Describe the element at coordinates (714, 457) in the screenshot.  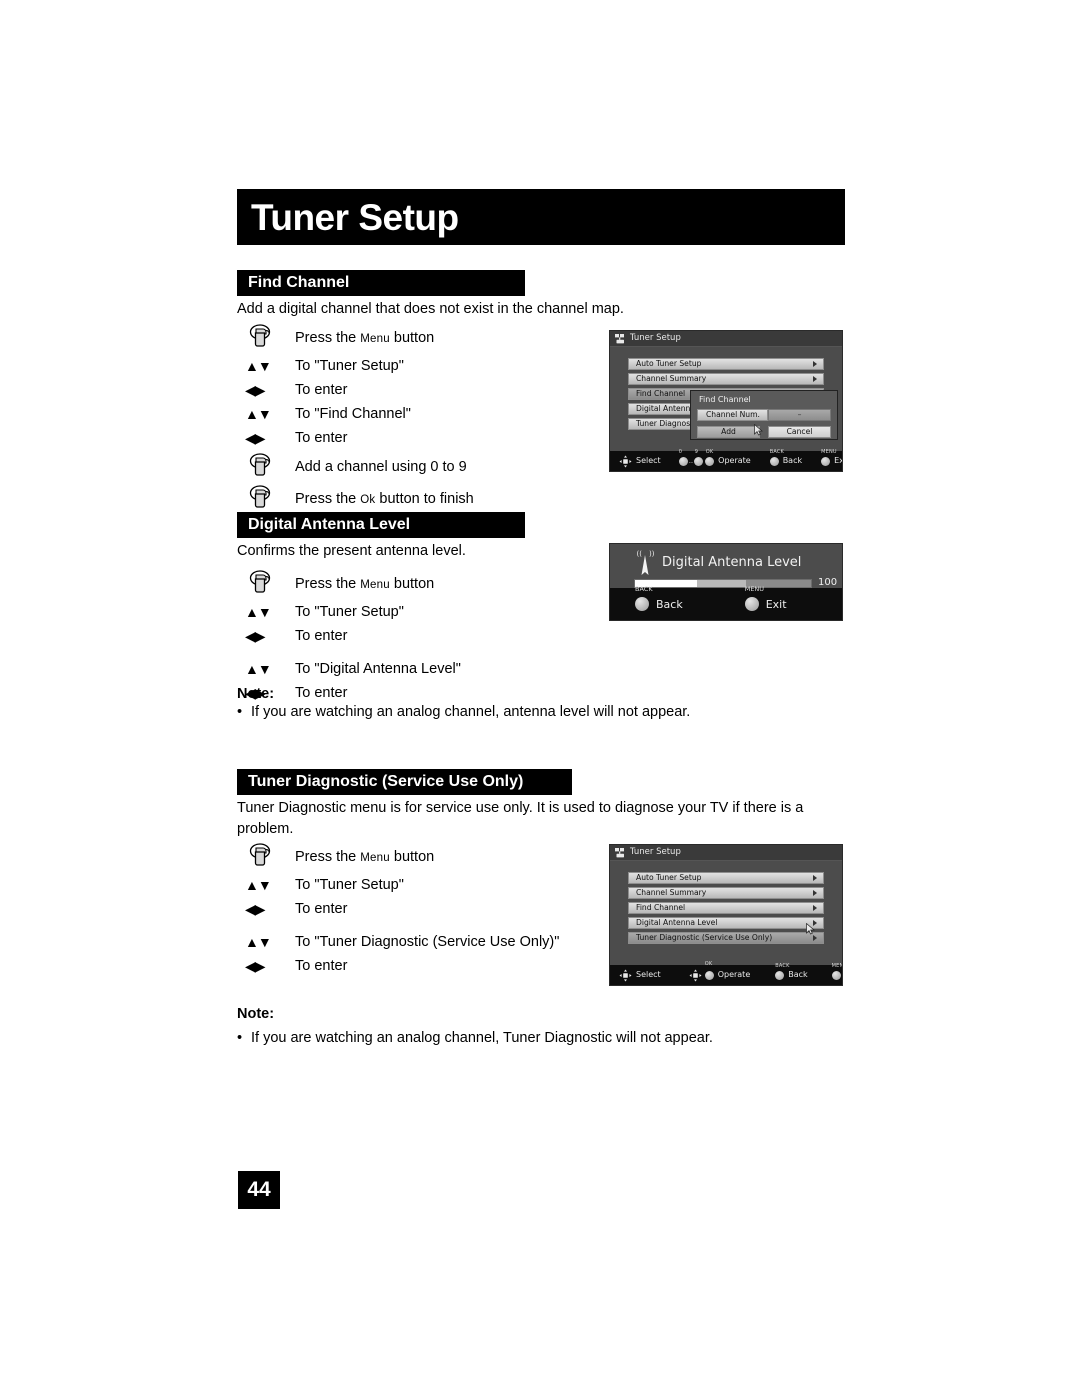
I see `guide-operate: 0 .. 9 OK Operate` at that location.